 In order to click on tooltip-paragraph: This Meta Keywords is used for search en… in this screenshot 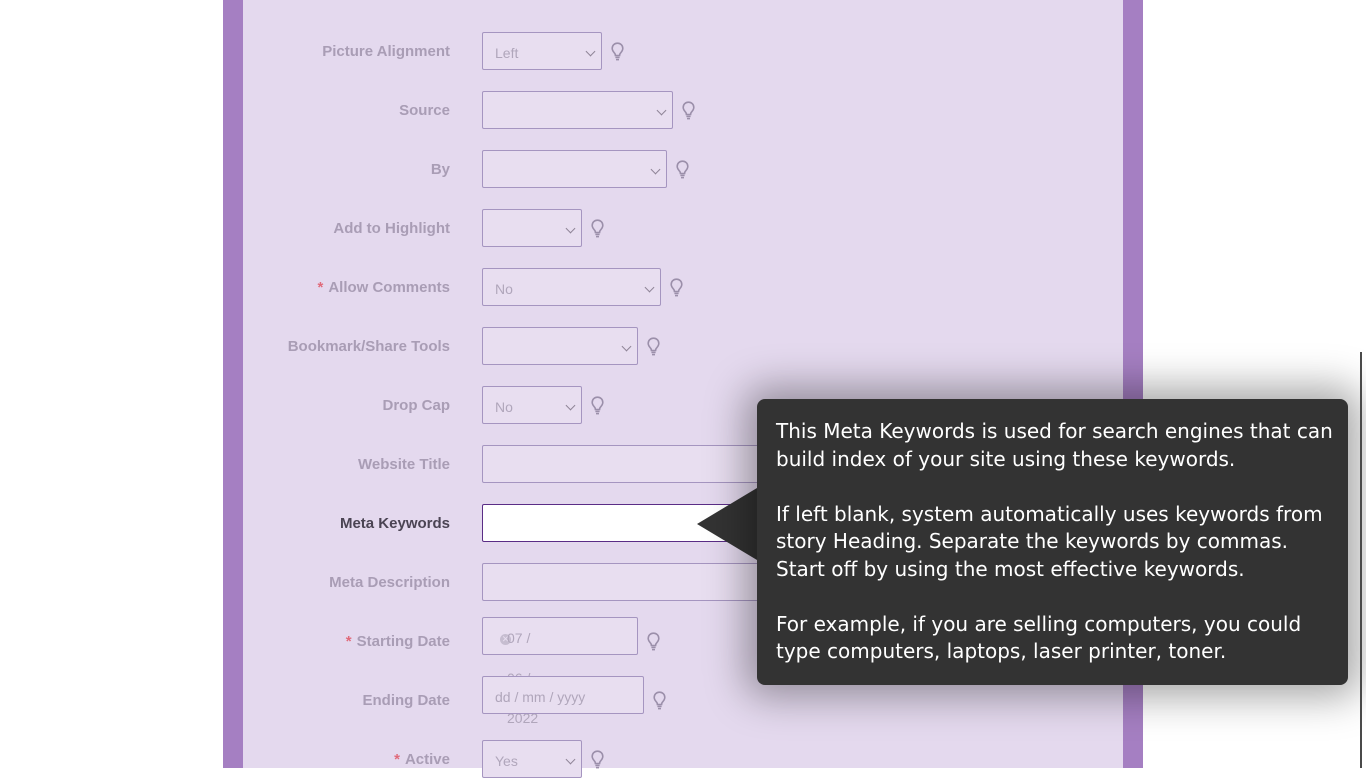, I will do `click(1054, 445)`.